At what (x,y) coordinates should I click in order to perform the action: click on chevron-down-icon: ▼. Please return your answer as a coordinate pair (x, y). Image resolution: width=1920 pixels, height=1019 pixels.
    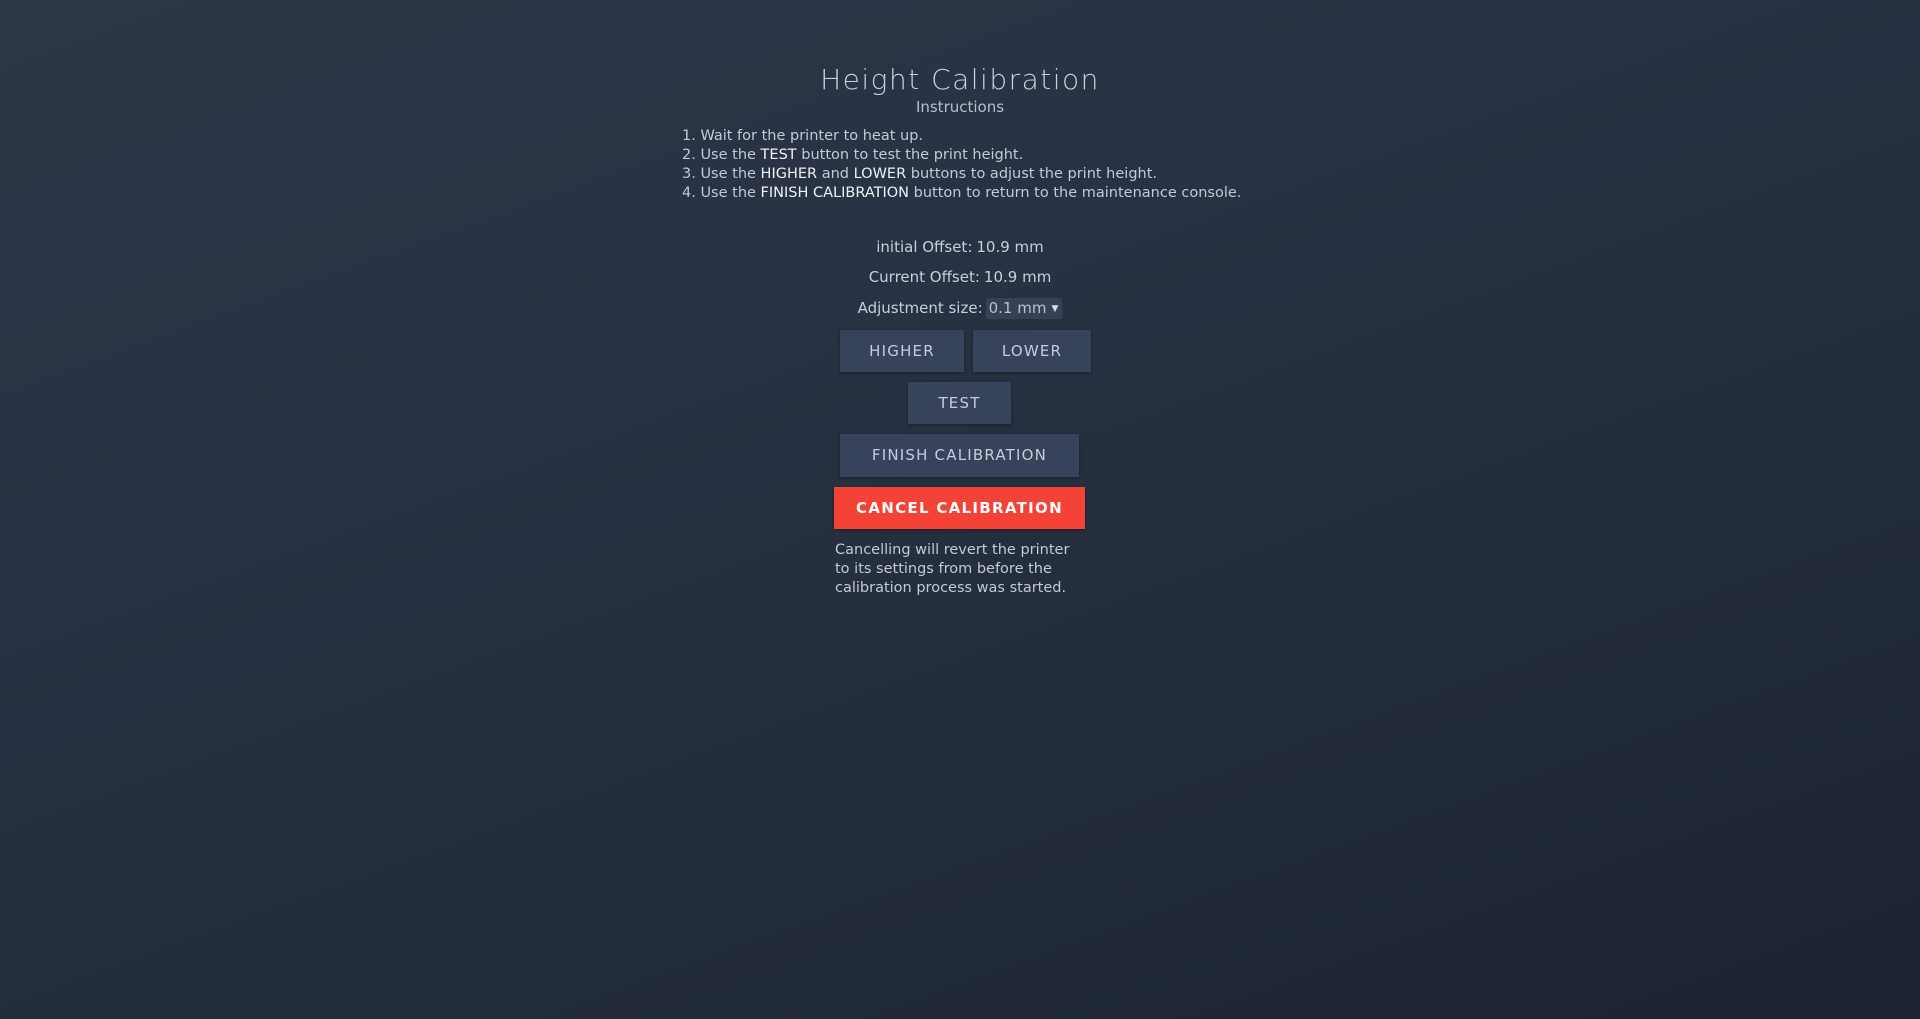
    Looking at the image, I should click on (1055, 309).